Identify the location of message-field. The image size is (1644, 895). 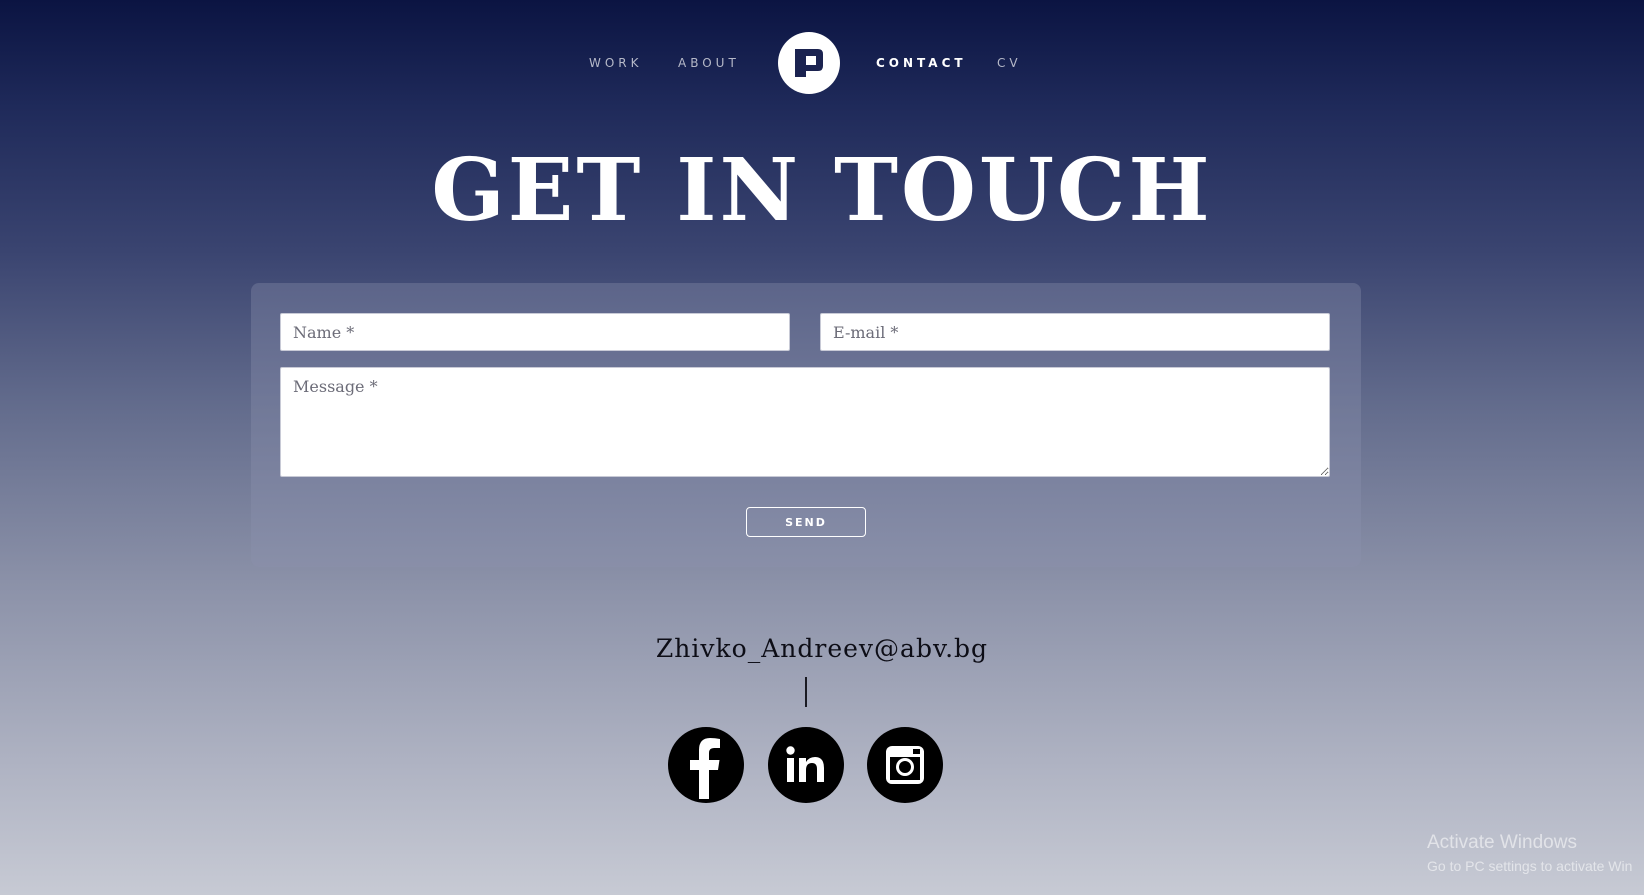
(805, 422).